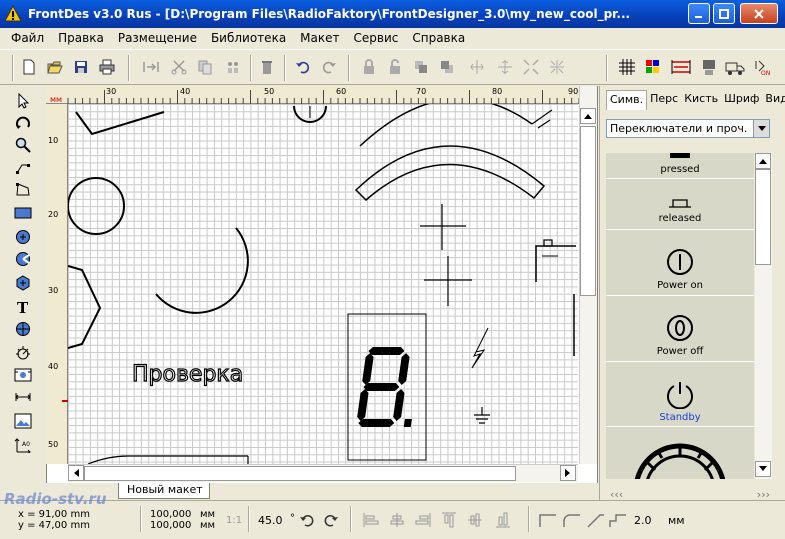  Describe the element at coordinates (643, 520) in the screenshot. I see `line-width-value: 2.0` at that location.